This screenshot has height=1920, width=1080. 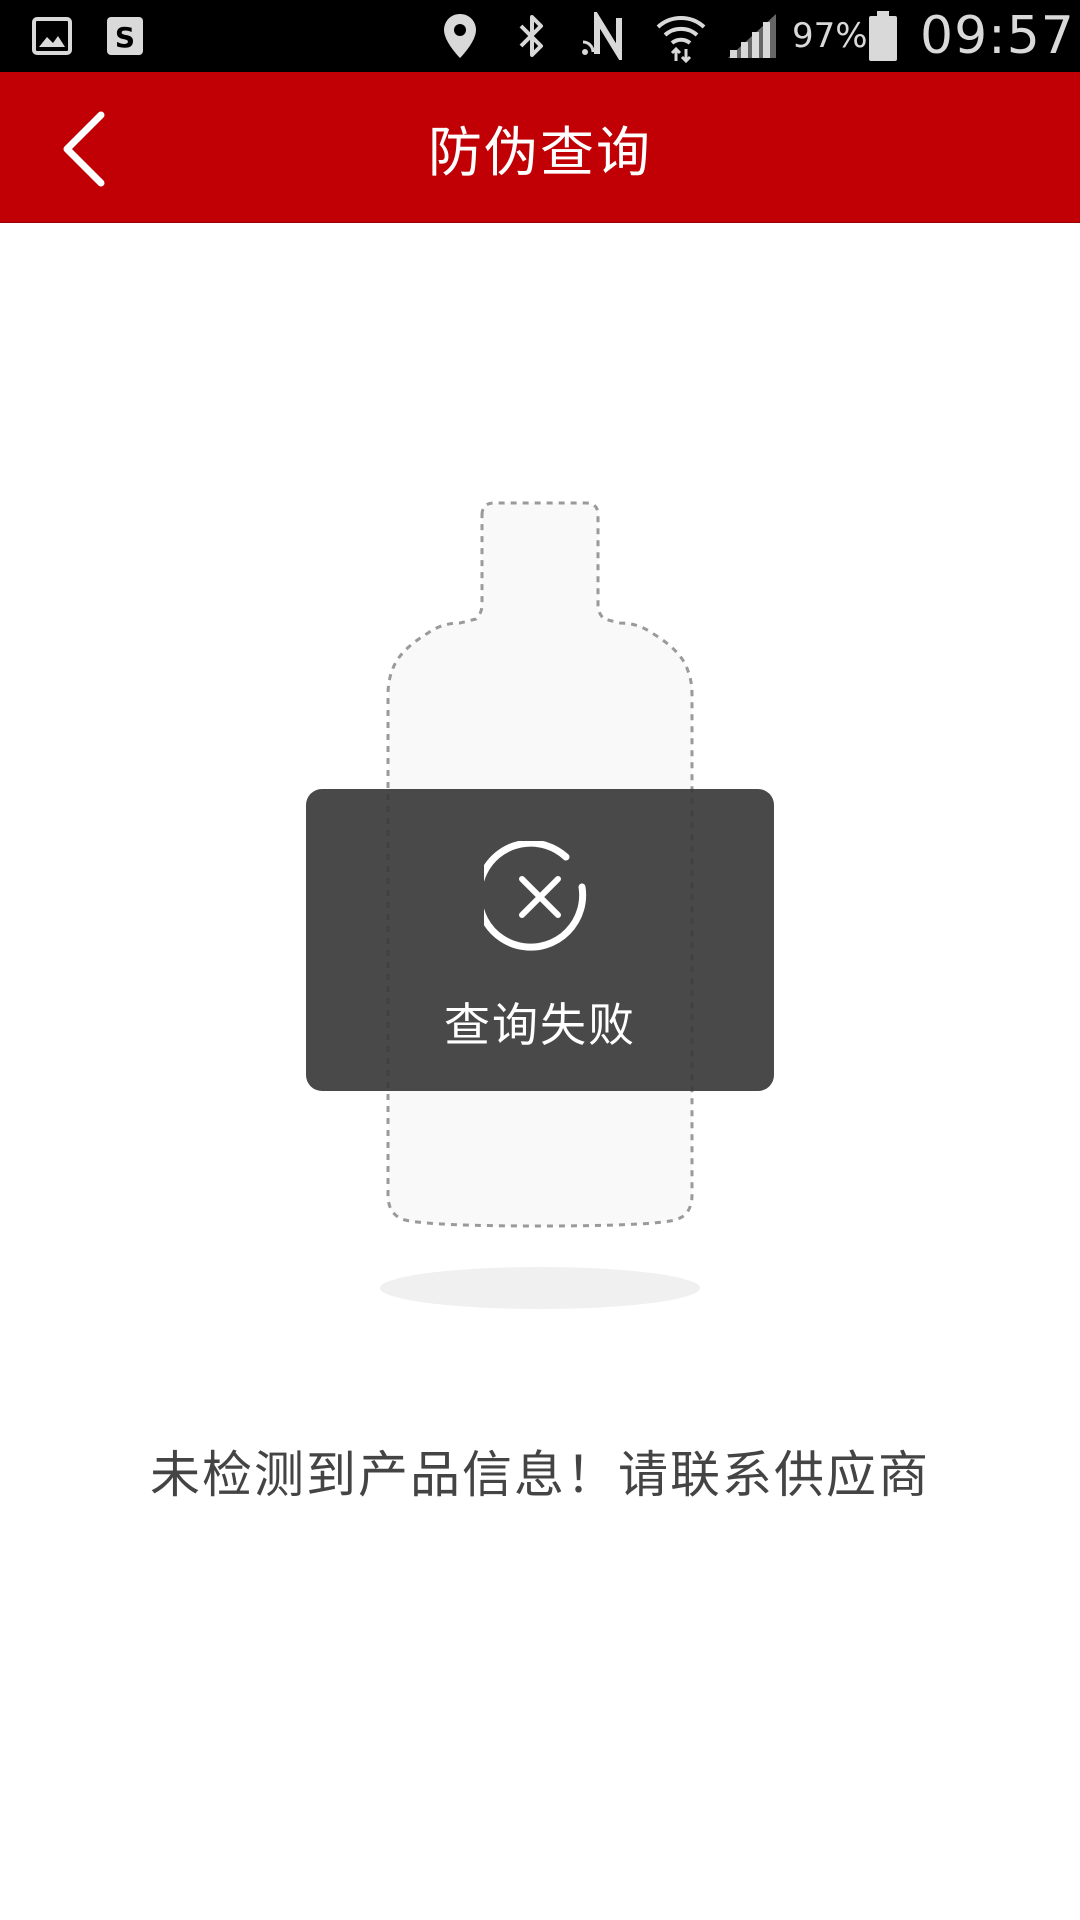 What do you see at coordinates (460, 36) in the screenshot?
I see `location-icon` at bounding box center [460, 36].